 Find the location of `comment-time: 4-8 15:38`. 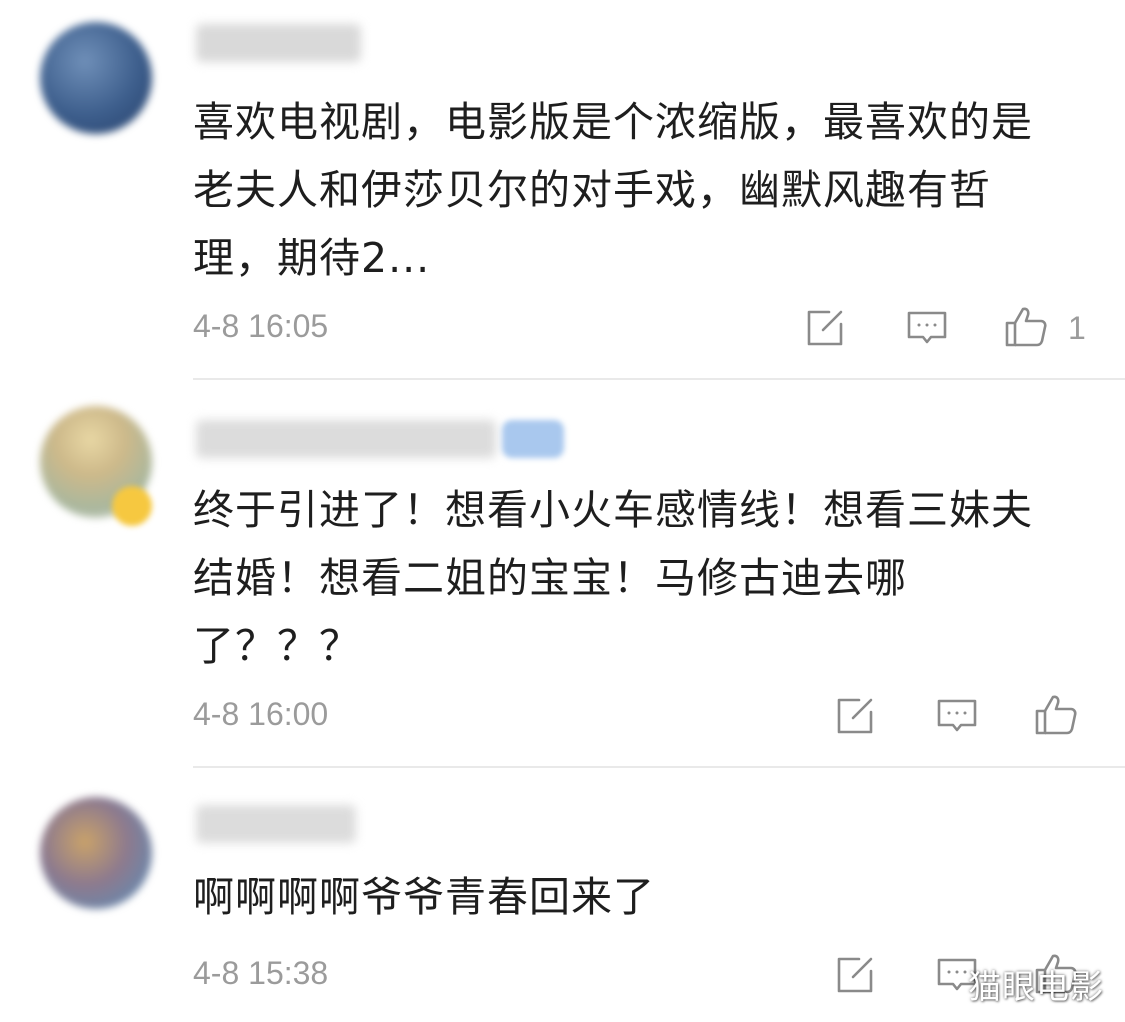

comment-time: 4-8 15:38 is located at coordinates (261, 973).